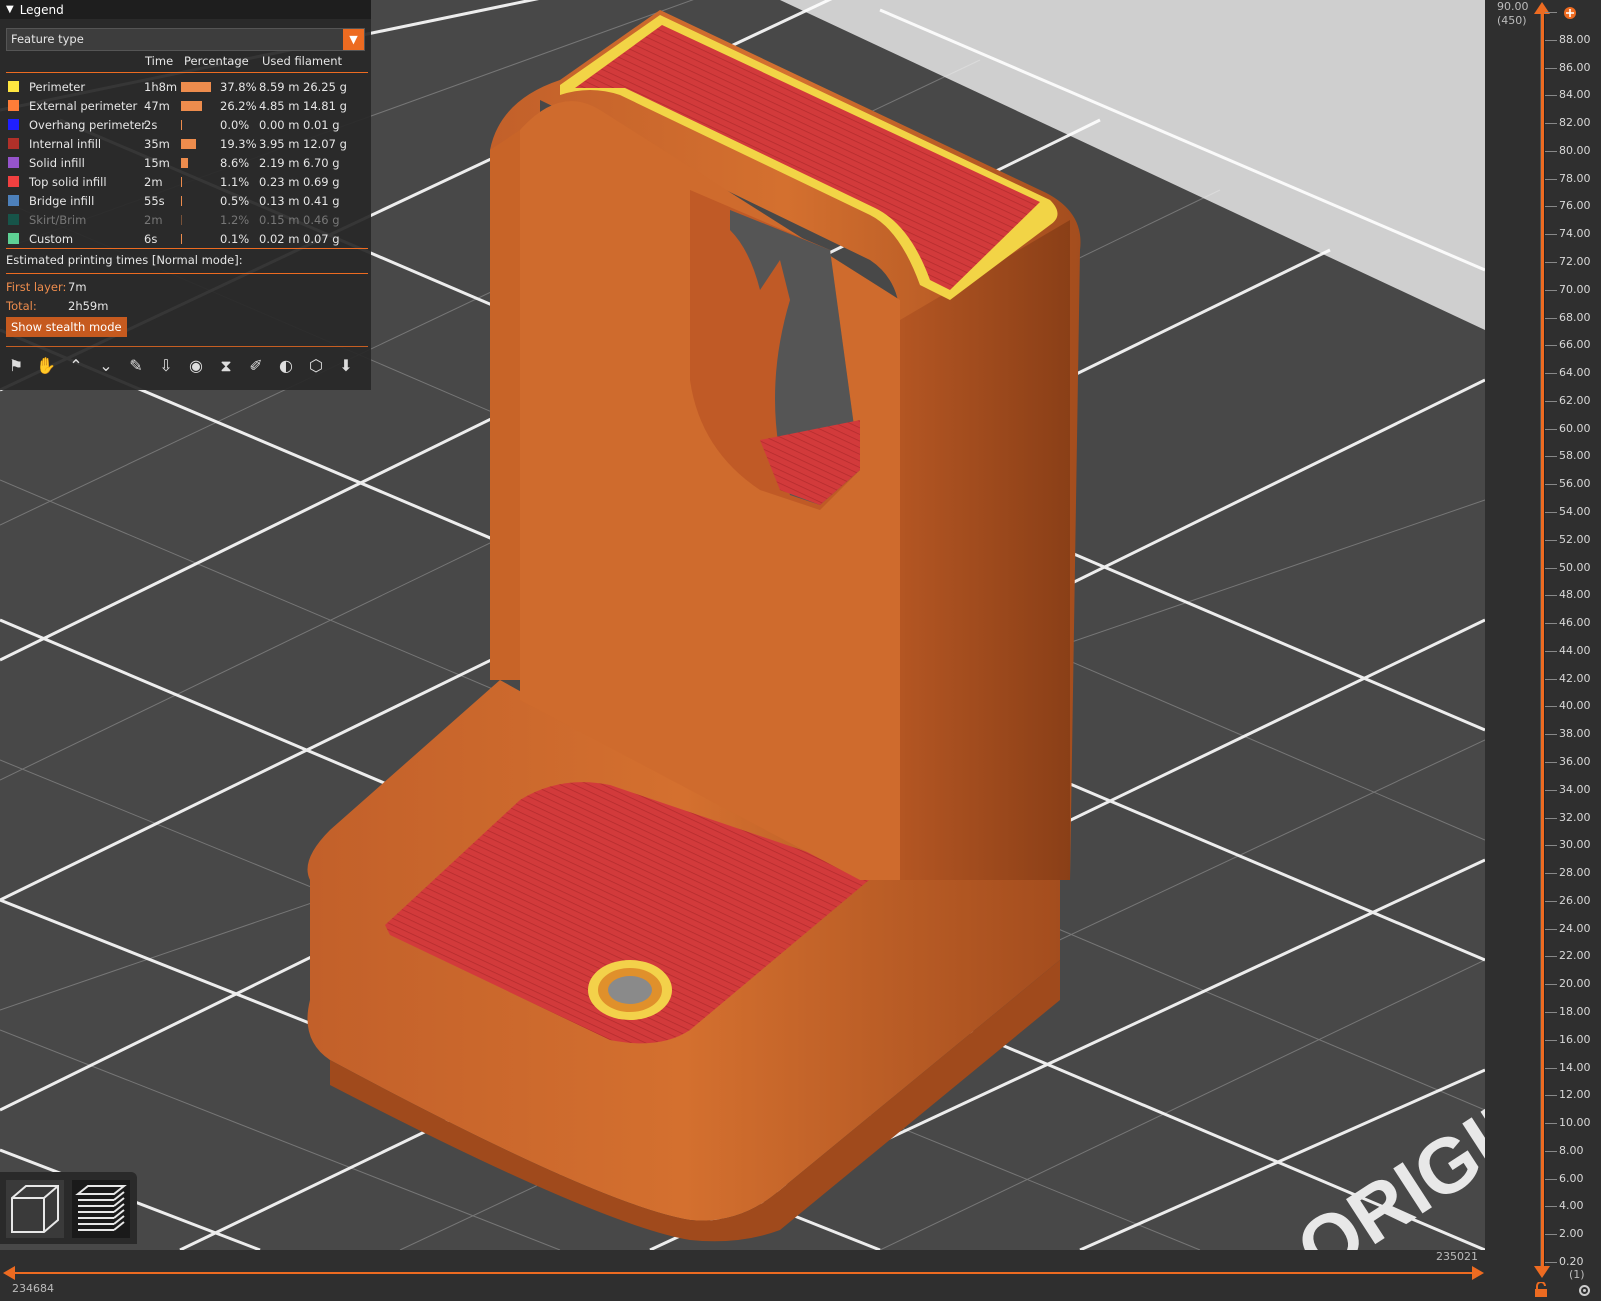 The height and width of the screenshot is (1301, 1601). What do you see at coordinates (1571, 1234) in the screenshot?
I see `slider-tick-label: 2.00` at bounding box center [1571, 1234].